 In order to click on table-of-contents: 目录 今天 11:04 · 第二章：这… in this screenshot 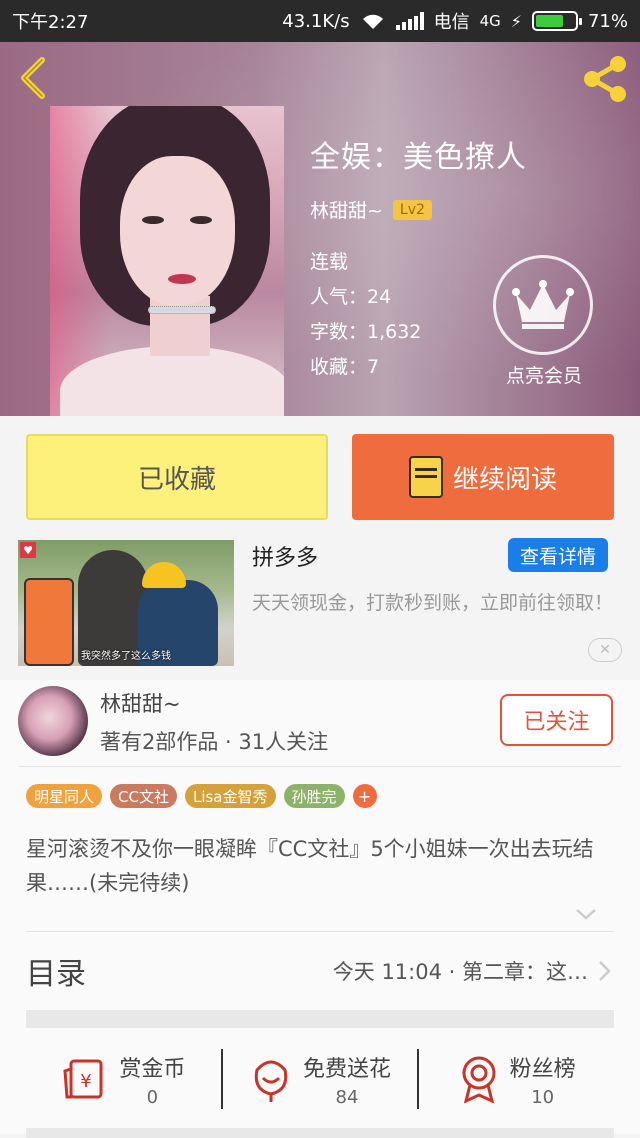, I will do `click(320, 971)`.